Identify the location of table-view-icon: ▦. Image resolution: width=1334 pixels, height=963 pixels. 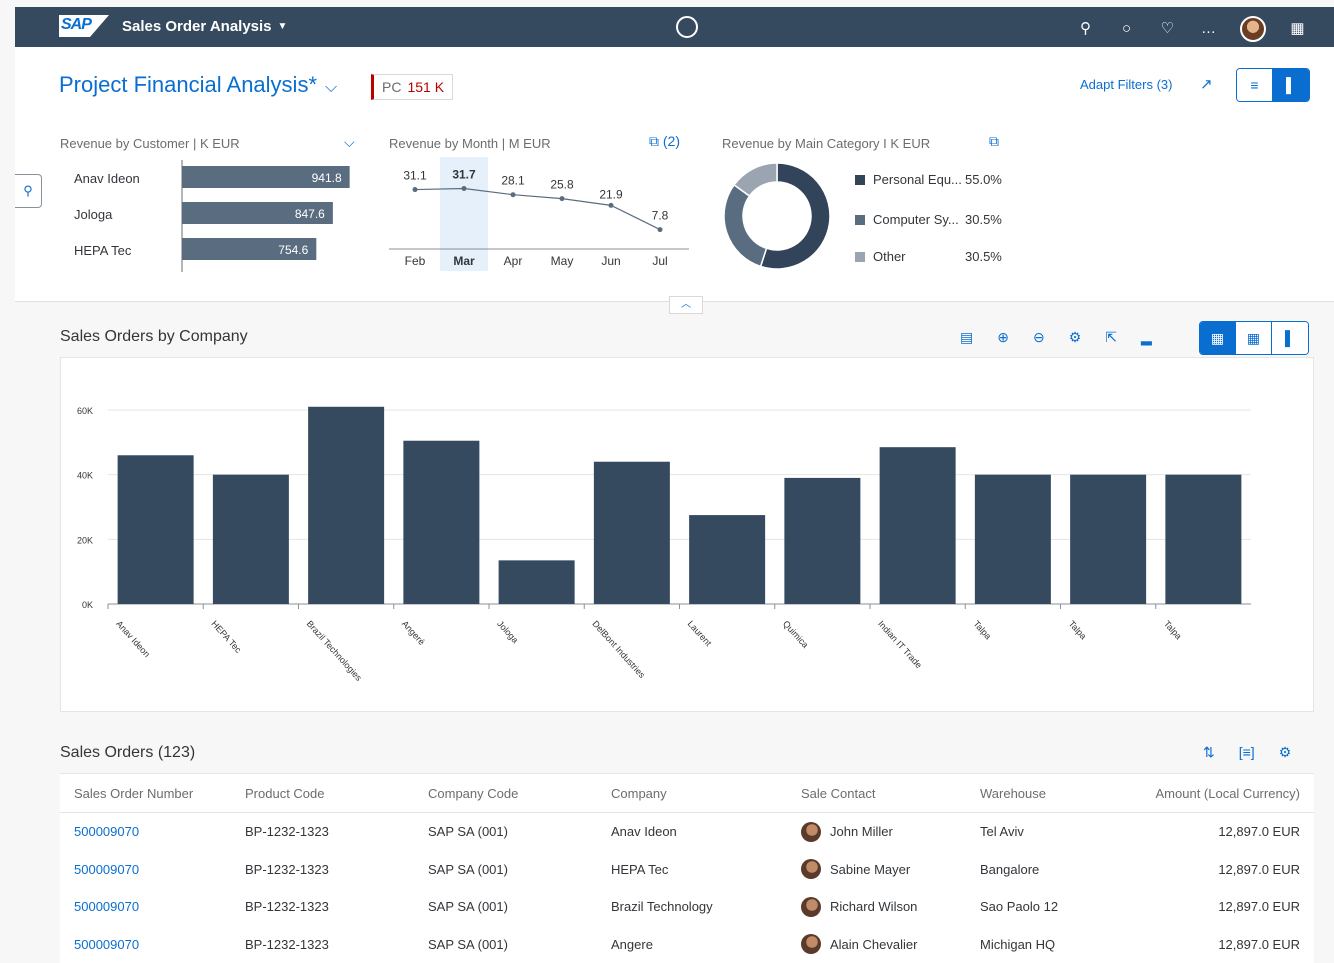
(1254, 338).